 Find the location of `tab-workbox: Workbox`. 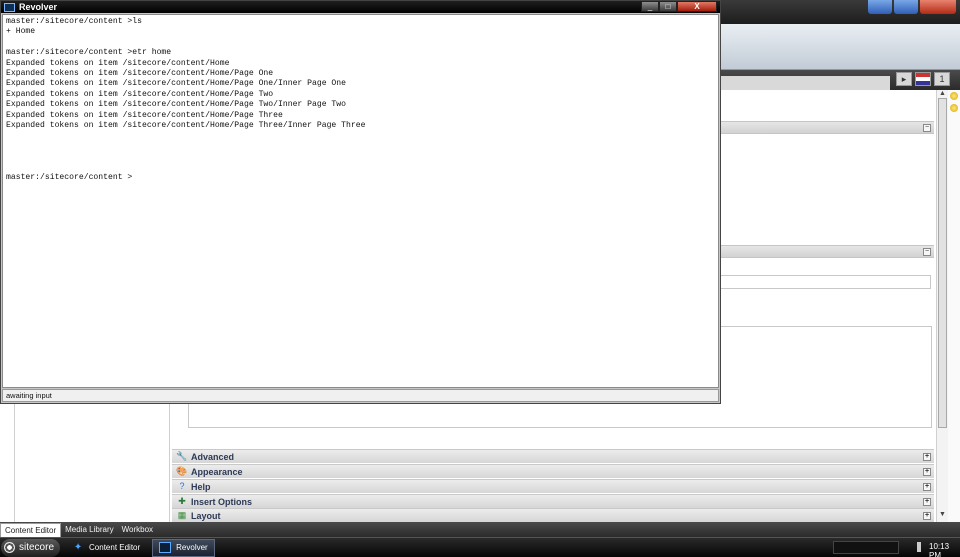

tab-workbox: Workbox is located at coordinates (137, 530).